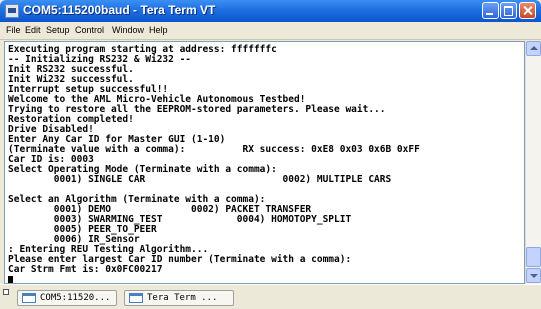 The image size is (541, 309). I want to click on menu-help: Help, so click(158, 30).